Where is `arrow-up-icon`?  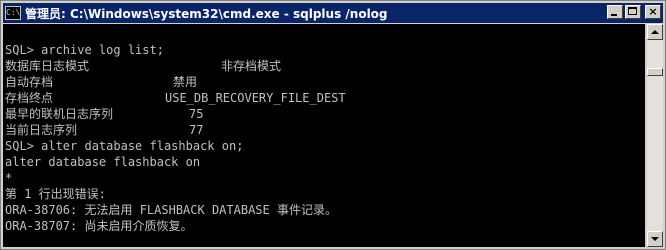 arrow-up-icon is located at coordinates (655, 32).